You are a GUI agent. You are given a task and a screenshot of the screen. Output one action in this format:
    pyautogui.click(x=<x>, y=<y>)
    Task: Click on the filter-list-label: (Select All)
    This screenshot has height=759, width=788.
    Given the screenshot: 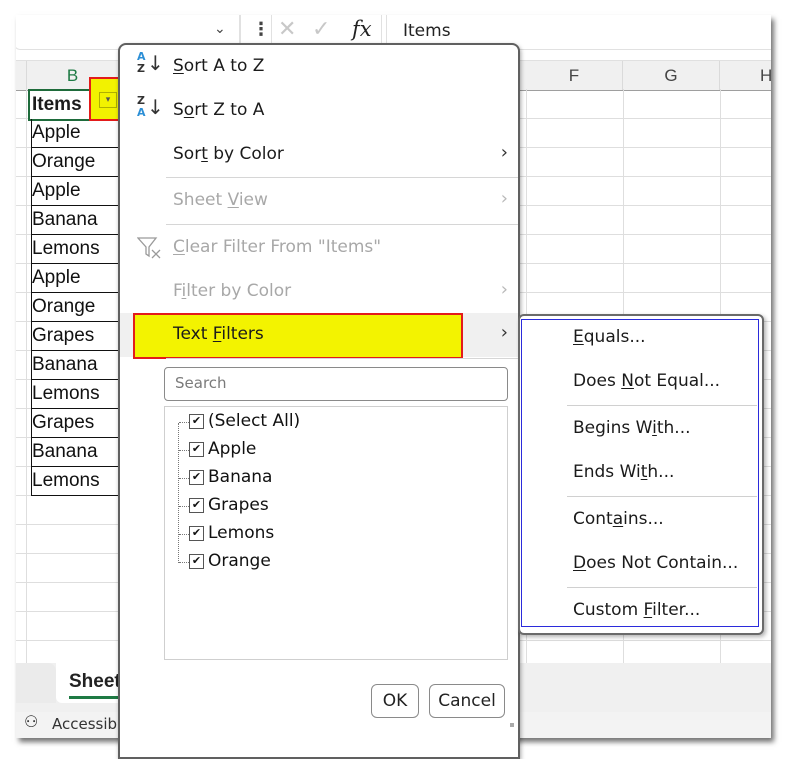 What is the action you would take?
    pyautogui.click(x=254, y=421)
    